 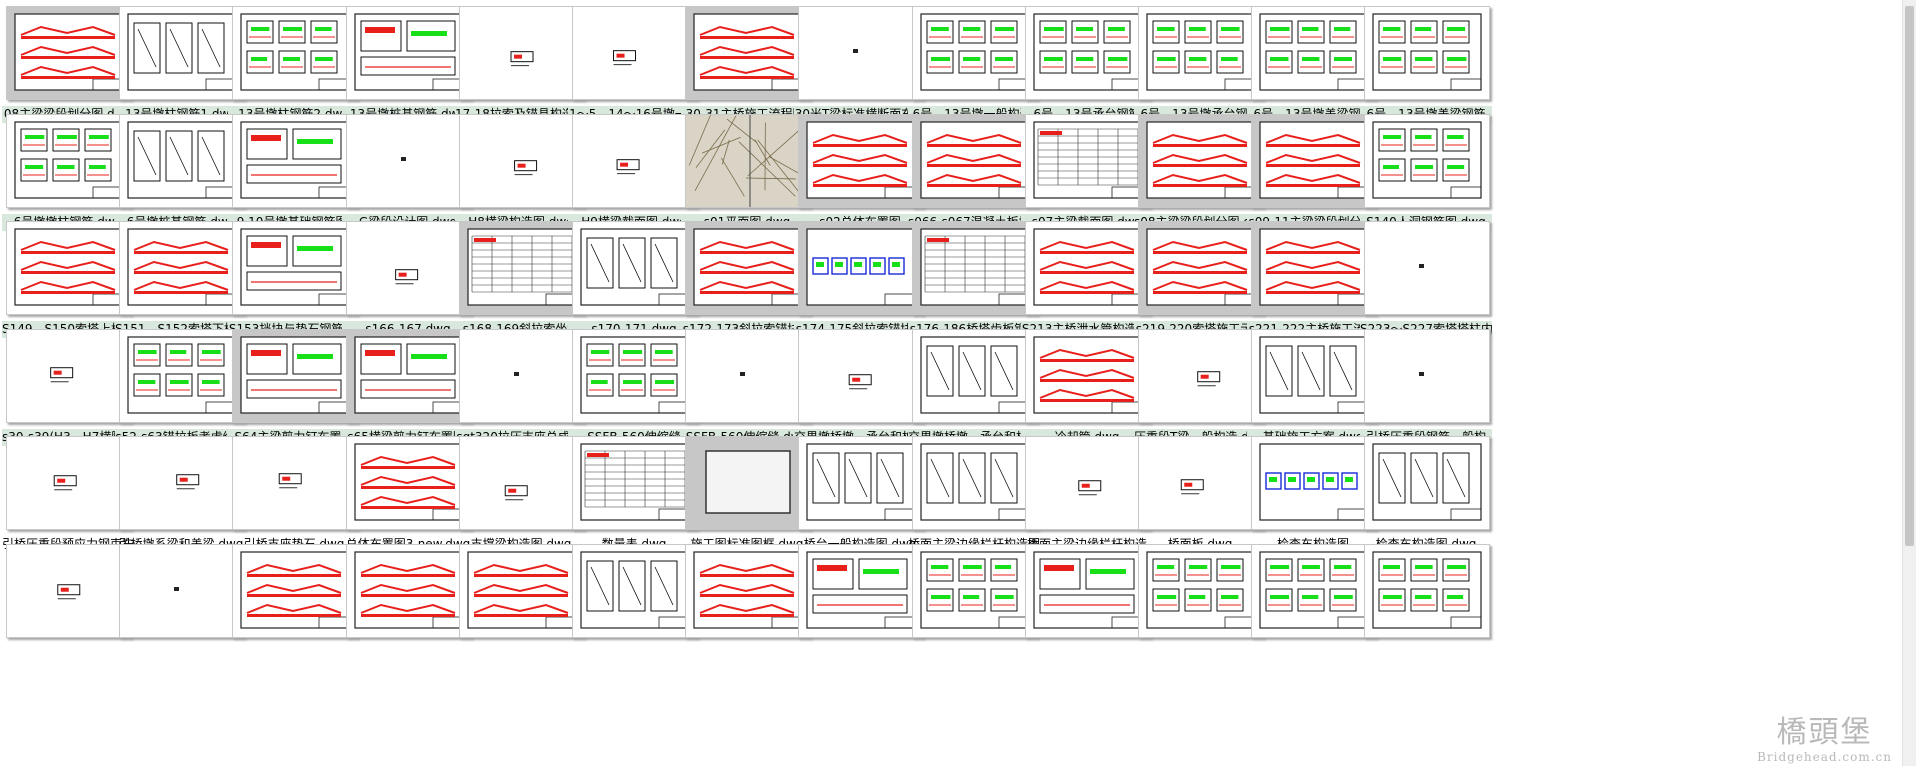 I want to click on watermark-title: 橋頭堡, so click(x=1824, y=732).